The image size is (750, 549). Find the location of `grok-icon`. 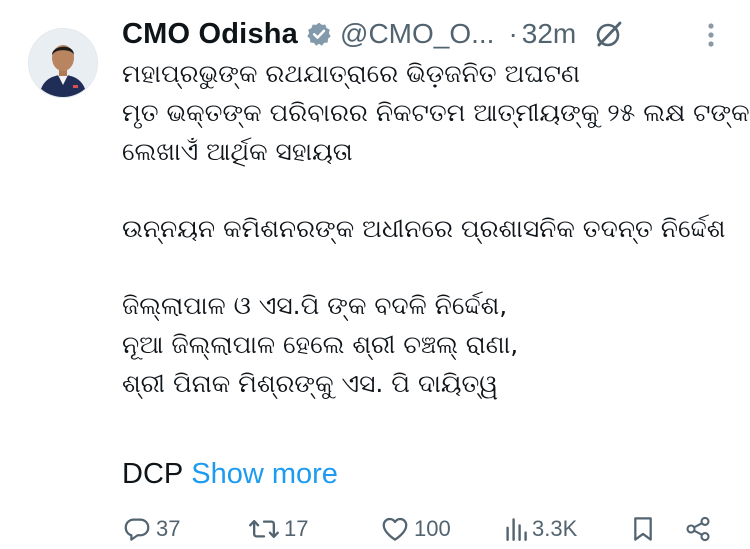

grok-icon is located at coordinates (609, 34).